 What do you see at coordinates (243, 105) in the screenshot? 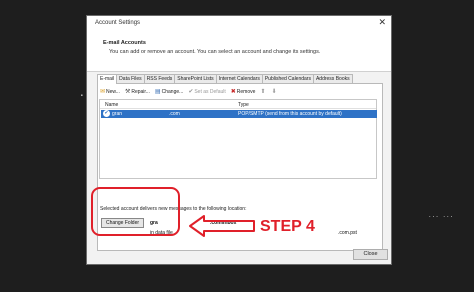
I see `column-header-type: Type` at bounding box center [243, 105].